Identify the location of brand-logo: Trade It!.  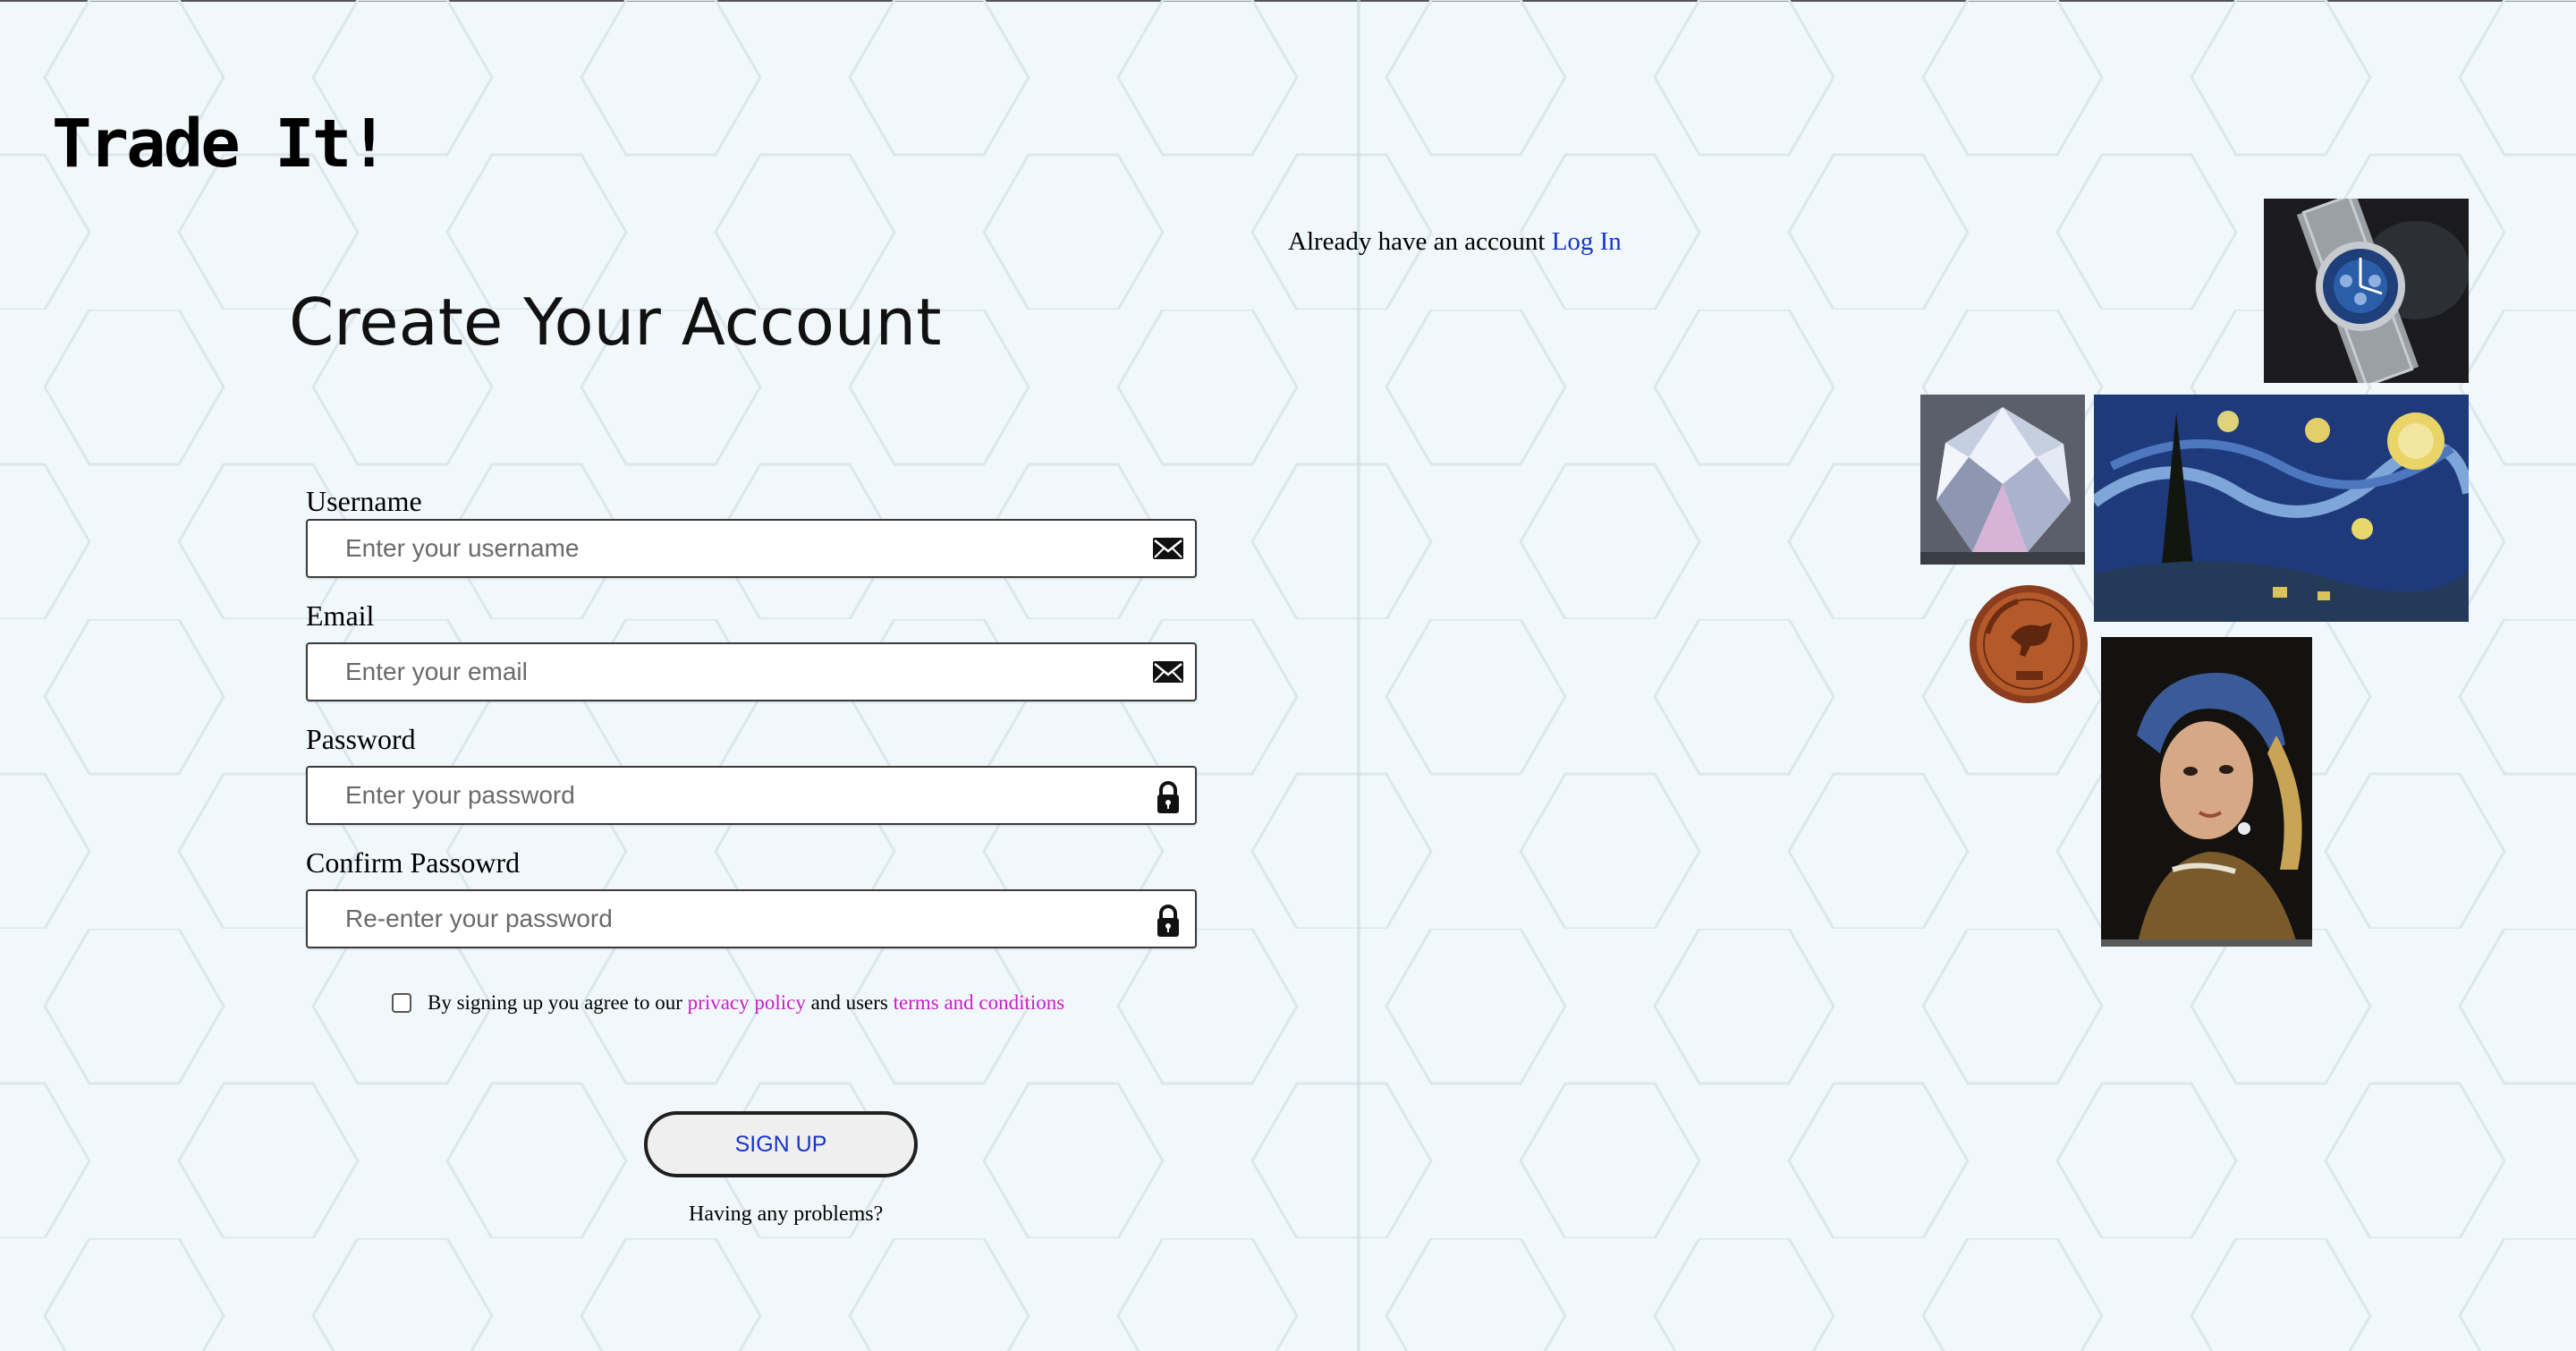
(220, 144).